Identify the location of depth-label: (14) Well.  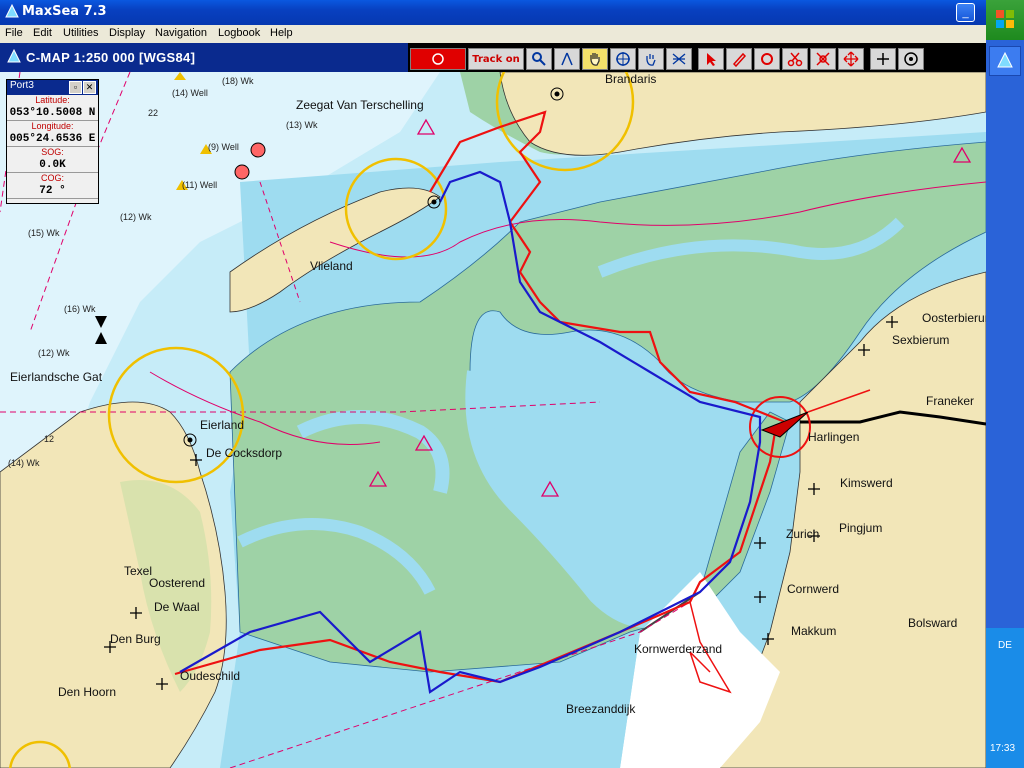
(190, 93).